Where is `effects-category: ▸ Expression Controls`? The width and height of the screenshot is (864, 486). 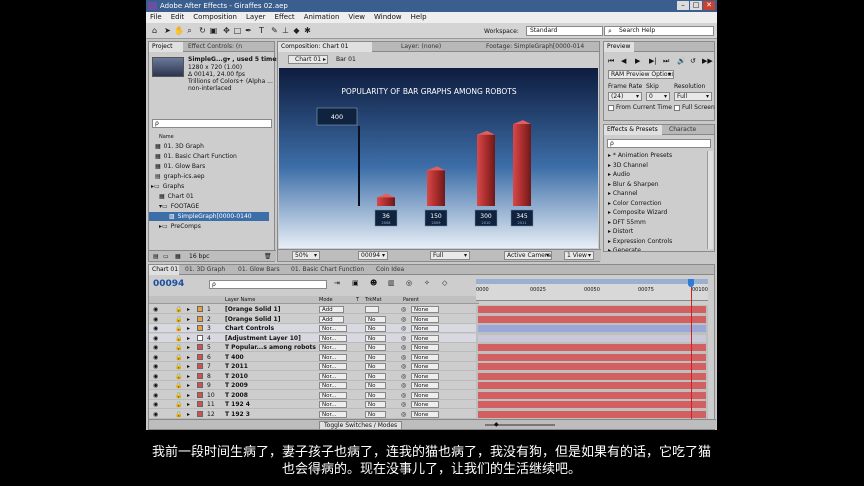
effects-category: ▸ Expression Controls is located at coordinates (638, 241).